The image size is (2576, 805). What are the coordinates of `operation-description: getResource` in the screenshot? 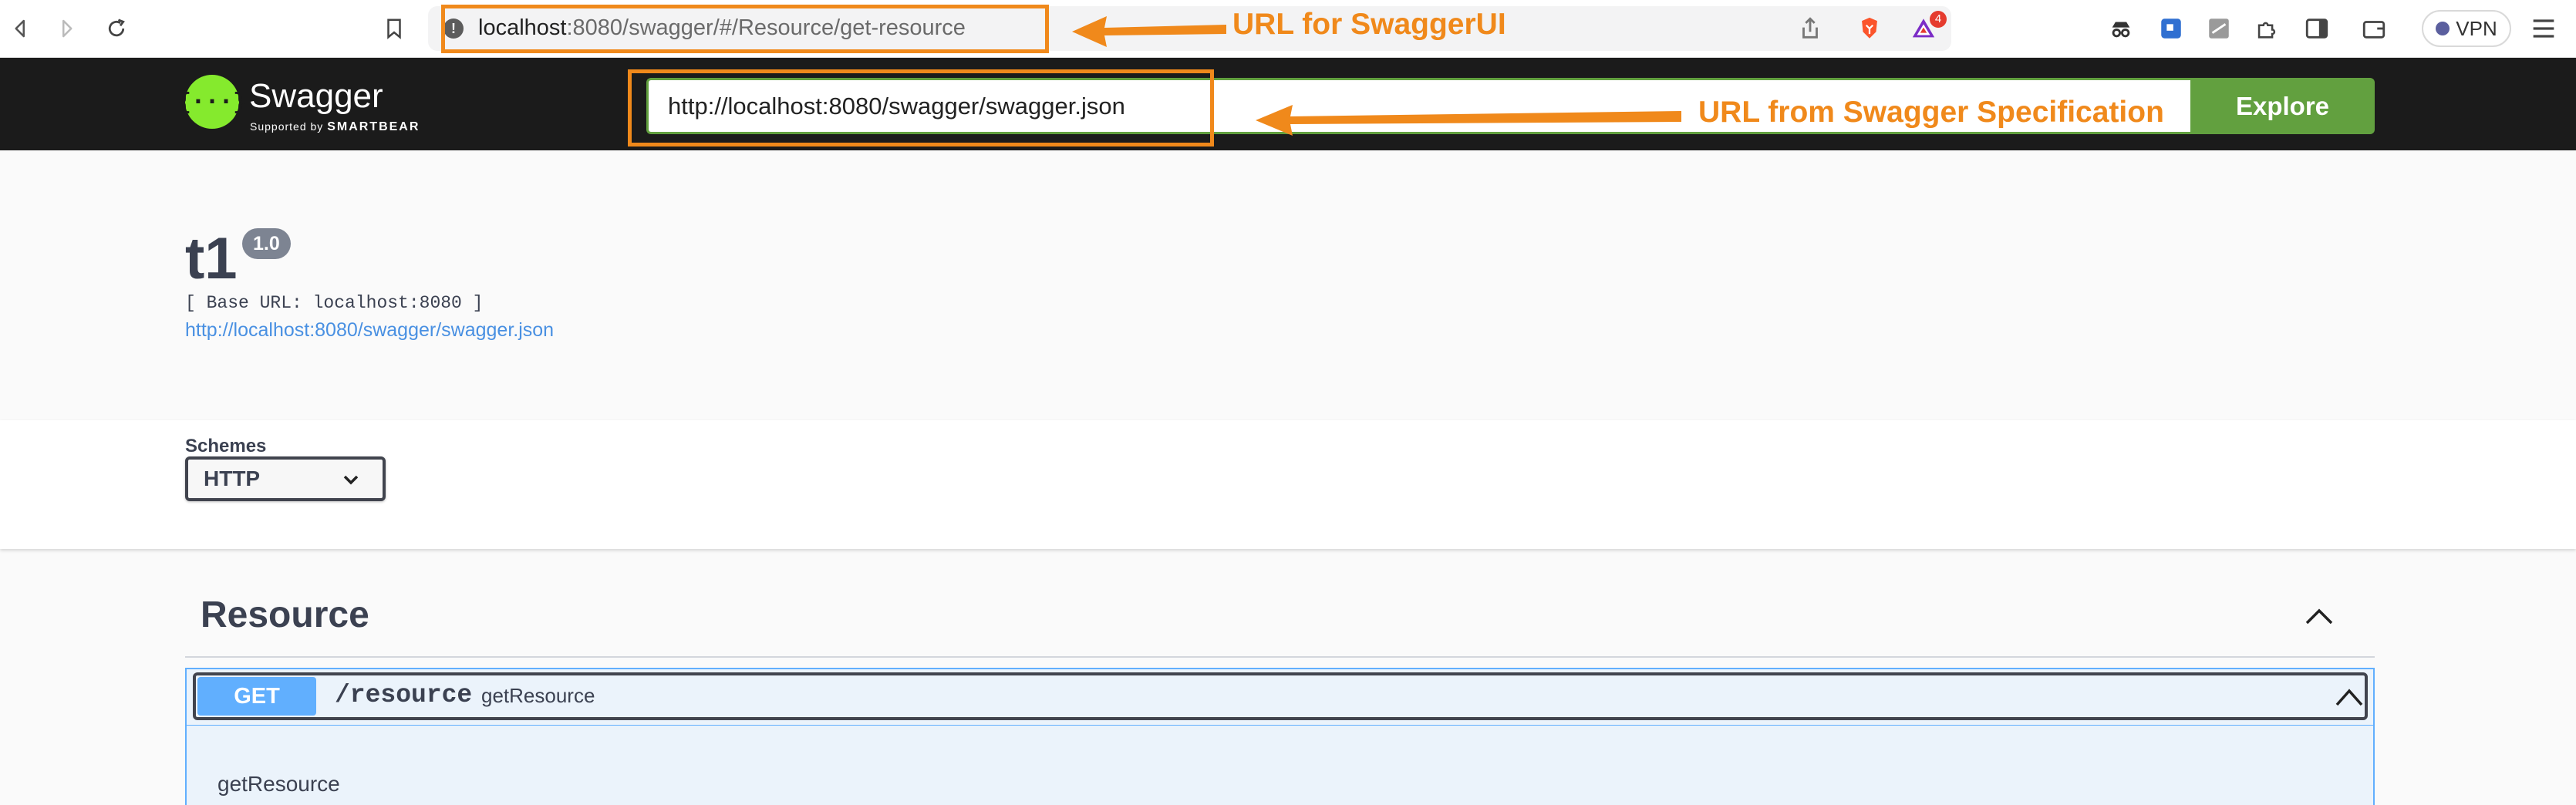 It's located at (278, 784).